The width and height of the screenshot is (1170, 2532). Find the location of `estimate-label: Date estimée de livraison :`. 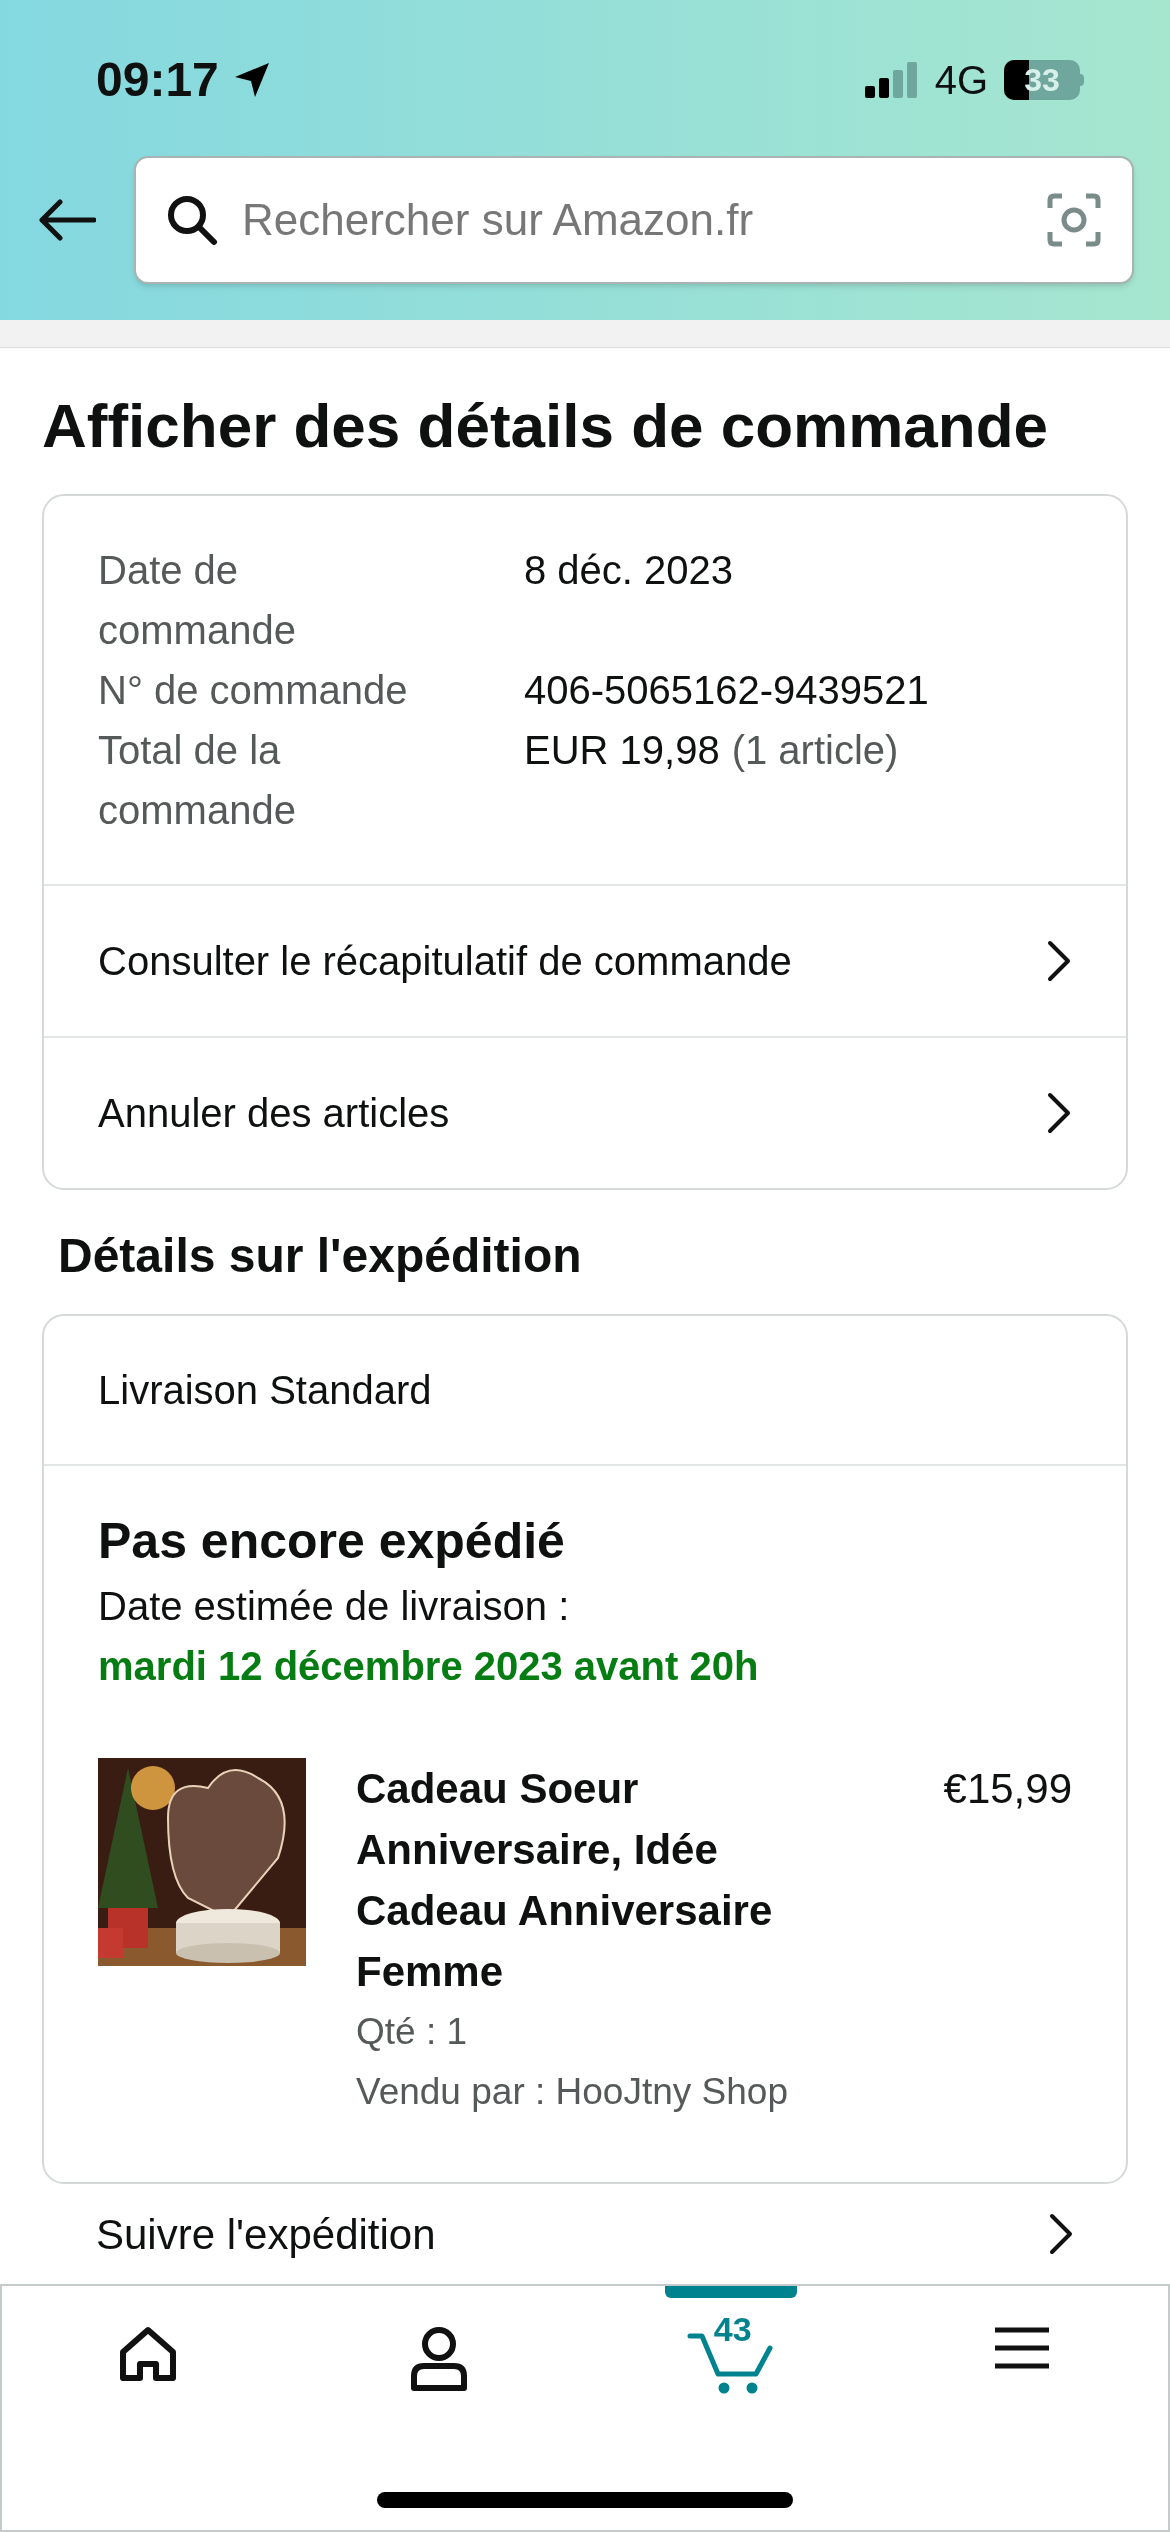

estimate-label: Date estimée de livraison : is located at coordinates (334, 1606).